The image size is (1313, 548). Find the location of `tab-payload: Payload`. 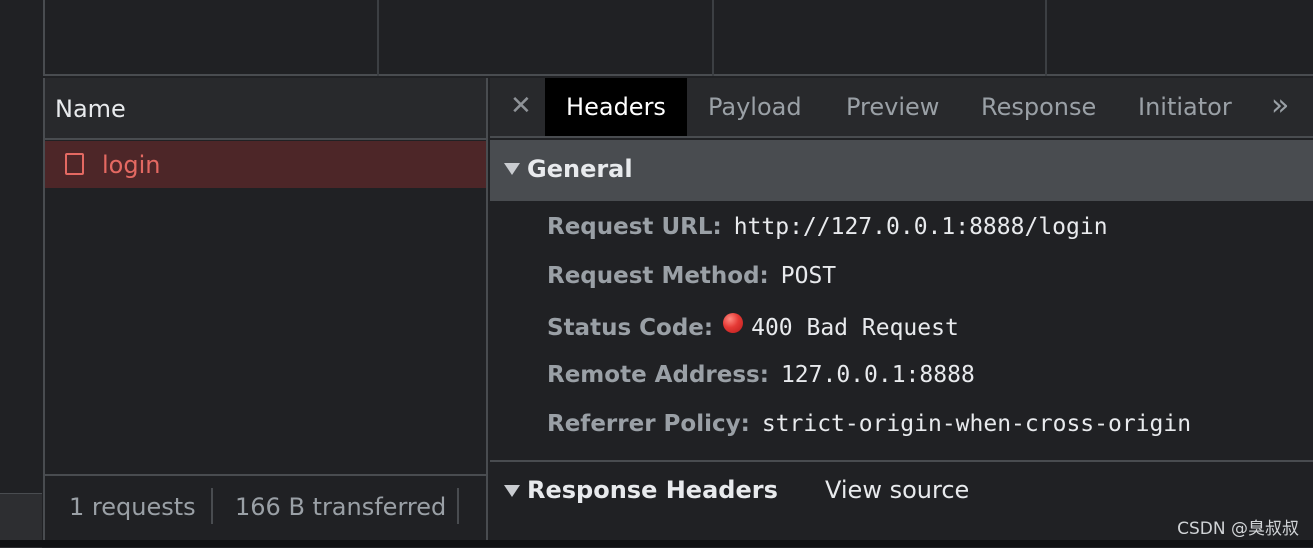

tab-payload: Payload is located at coordinates (755, 107).